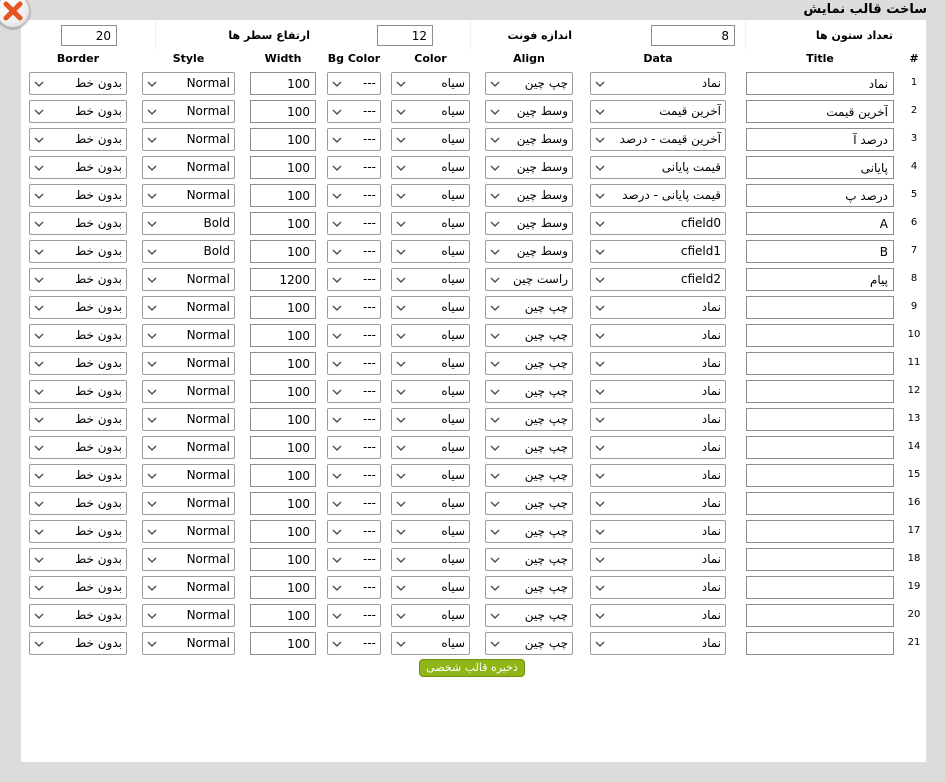 The width and height of the screenshot is (945, 782). Describe the element at coordinates (472, 668) in the screenshot. I see `save-template-button: ذخیره قالب شخصی` at that location.